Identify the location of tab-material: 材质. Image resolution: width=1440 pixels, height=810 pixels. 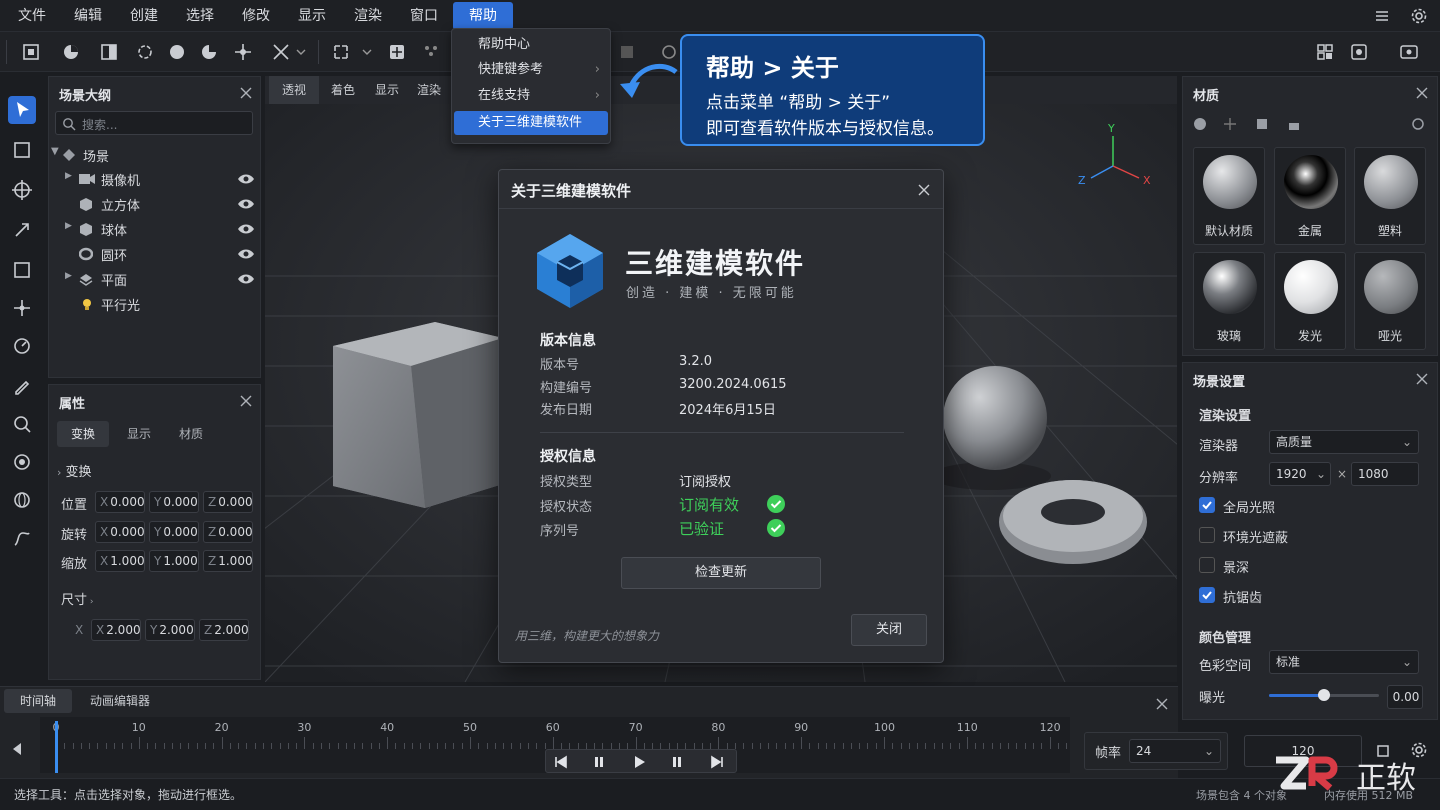
(191, 434).